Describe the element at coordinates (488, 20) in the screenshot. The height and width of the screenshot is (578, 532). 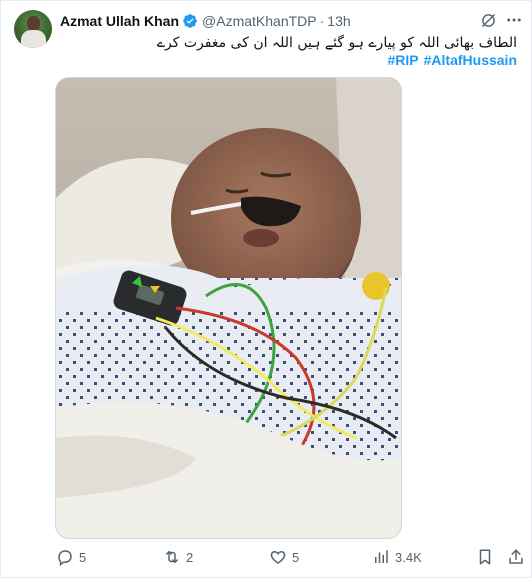
I see `grok-icon` at that location.